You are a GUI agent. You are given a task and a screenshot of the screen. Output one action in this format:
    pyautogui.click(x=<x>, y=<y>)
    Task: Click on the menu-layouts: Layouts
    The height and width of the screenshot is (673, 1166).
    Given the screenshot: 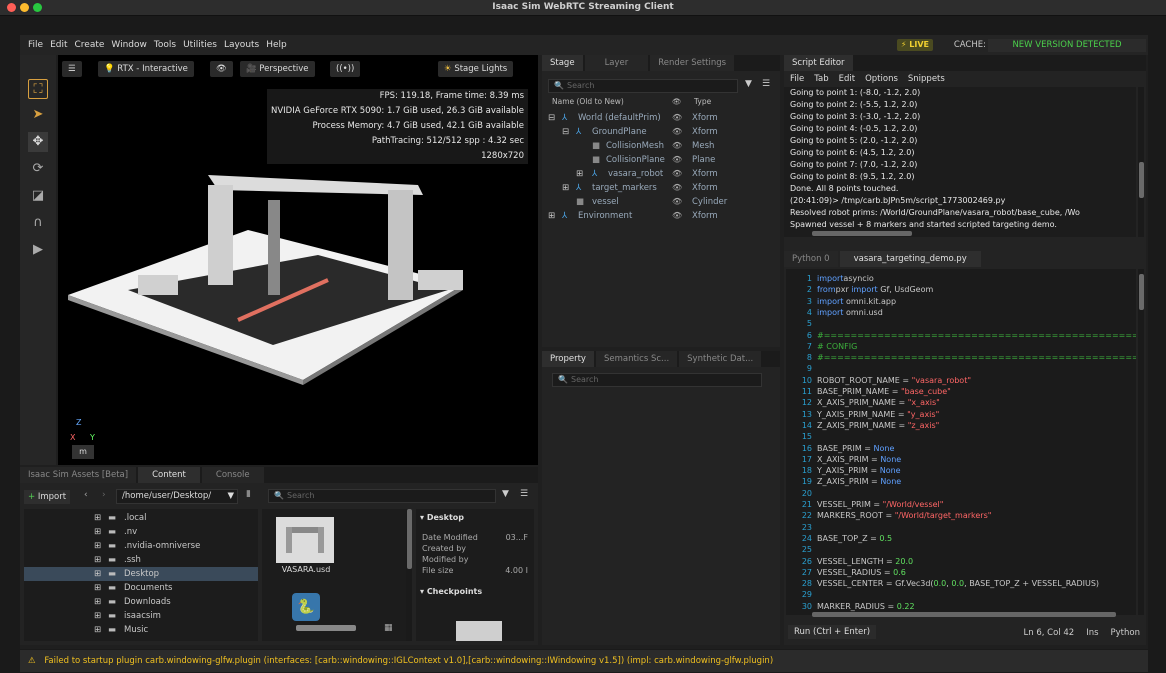 What is the action you would take?
    pyautogui.click(x=241, y=45)
    